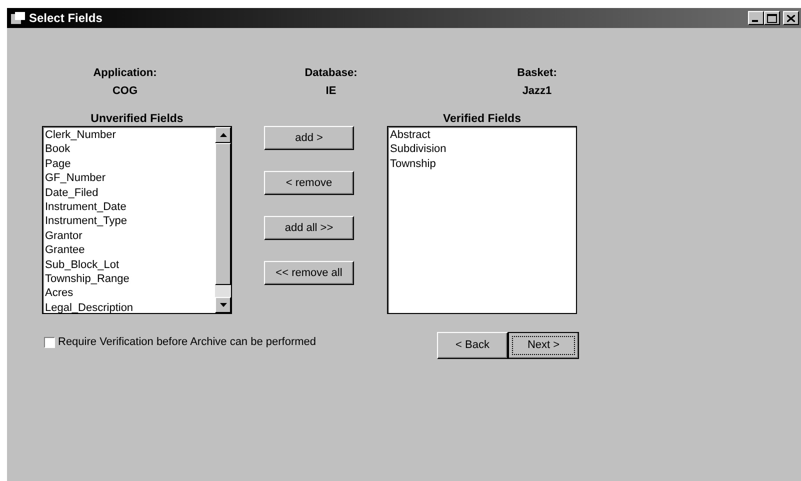 This screenshot has width=801, height=481. What do you see at coordinates (129, 306) in the screenshot?
I see `list-item: Legal_Description` at bounding box center [129, 306].